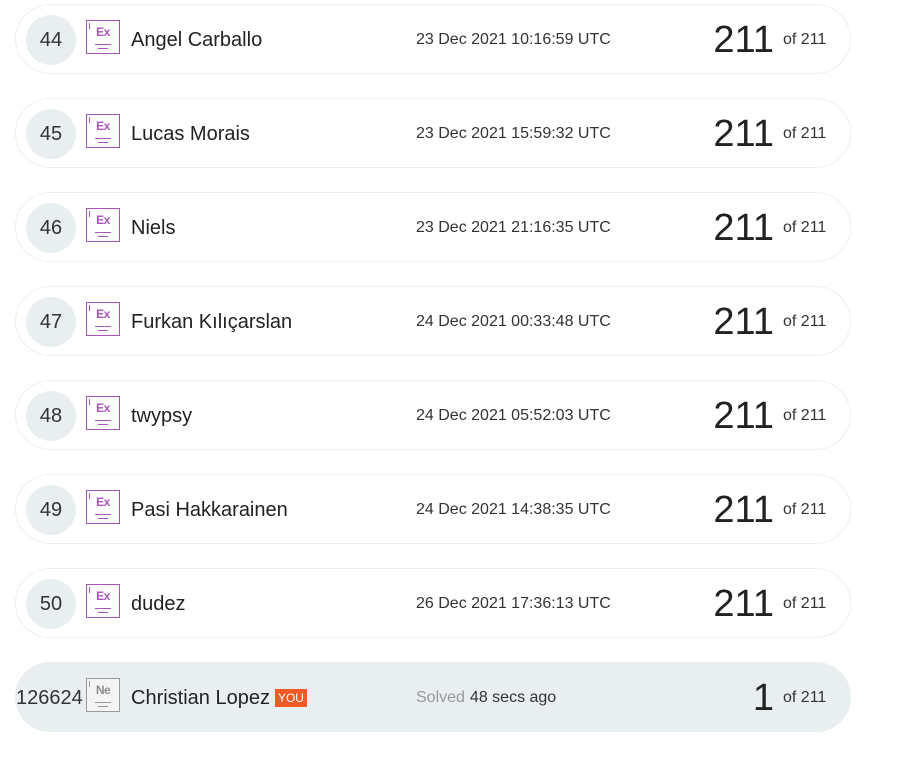 The width and height of the screenshot is (916, 764). Describe the element at coordinates (513, 39) in the screenshot. I see `completion-date: 23 Dec 2021 10:16:59 UTC` at that location.